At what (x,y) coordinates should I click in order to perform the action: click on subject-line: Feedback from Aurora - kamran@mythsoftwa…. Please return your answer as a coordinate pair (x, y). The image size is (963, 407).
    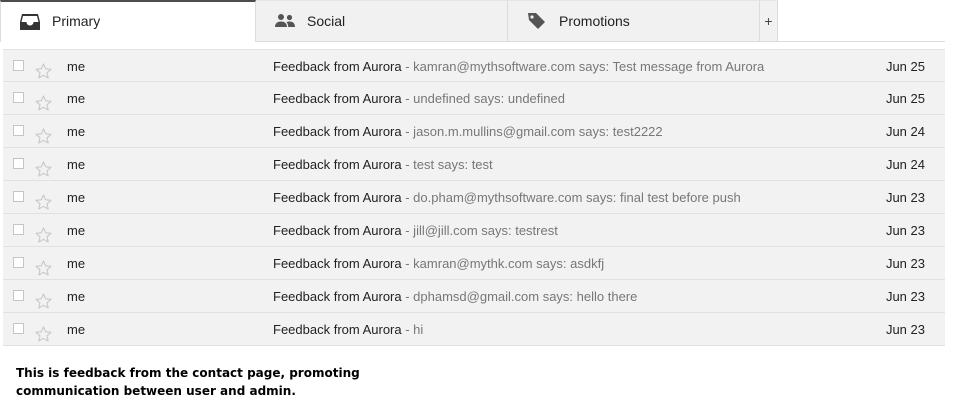
    Looking at the image, I should click on (563, 66).